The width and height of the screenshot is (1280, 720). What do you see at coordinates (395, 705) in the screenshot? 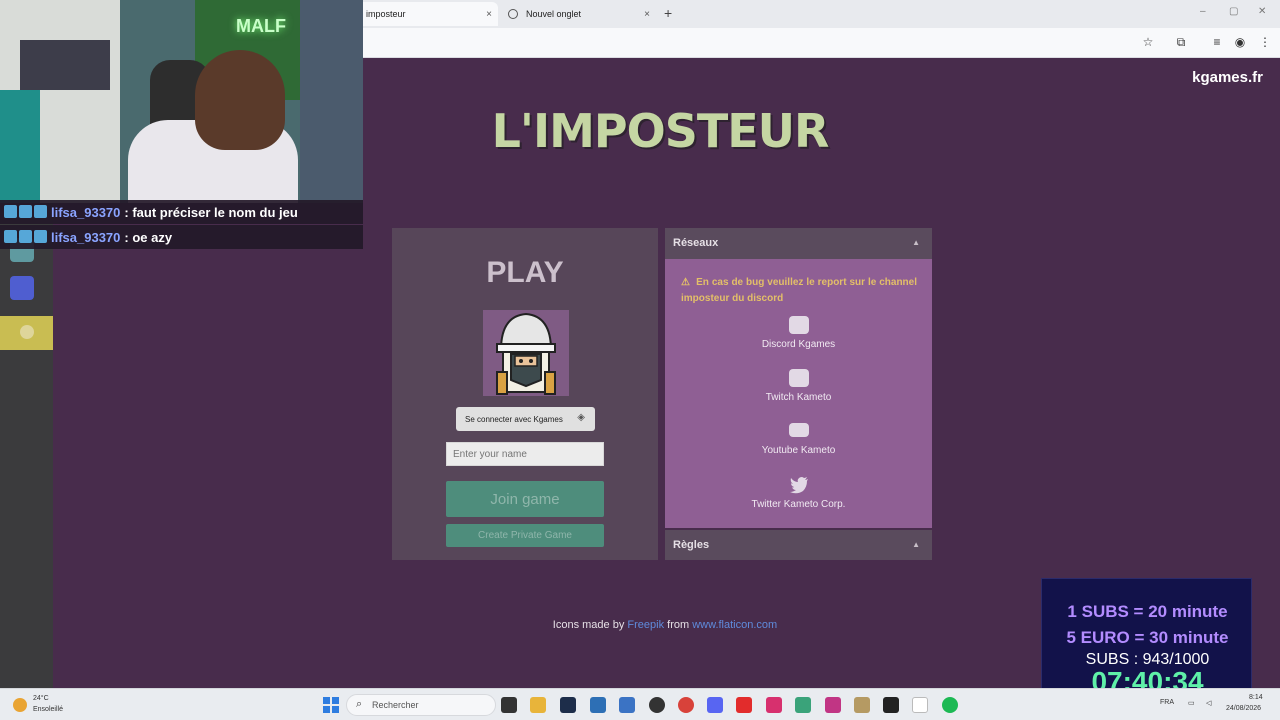
I see `search-placeholder: Rechercher` at bounding box center [395, 705].